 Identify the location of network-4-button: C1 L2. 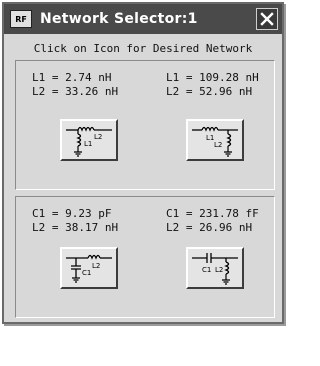
(215, 268).